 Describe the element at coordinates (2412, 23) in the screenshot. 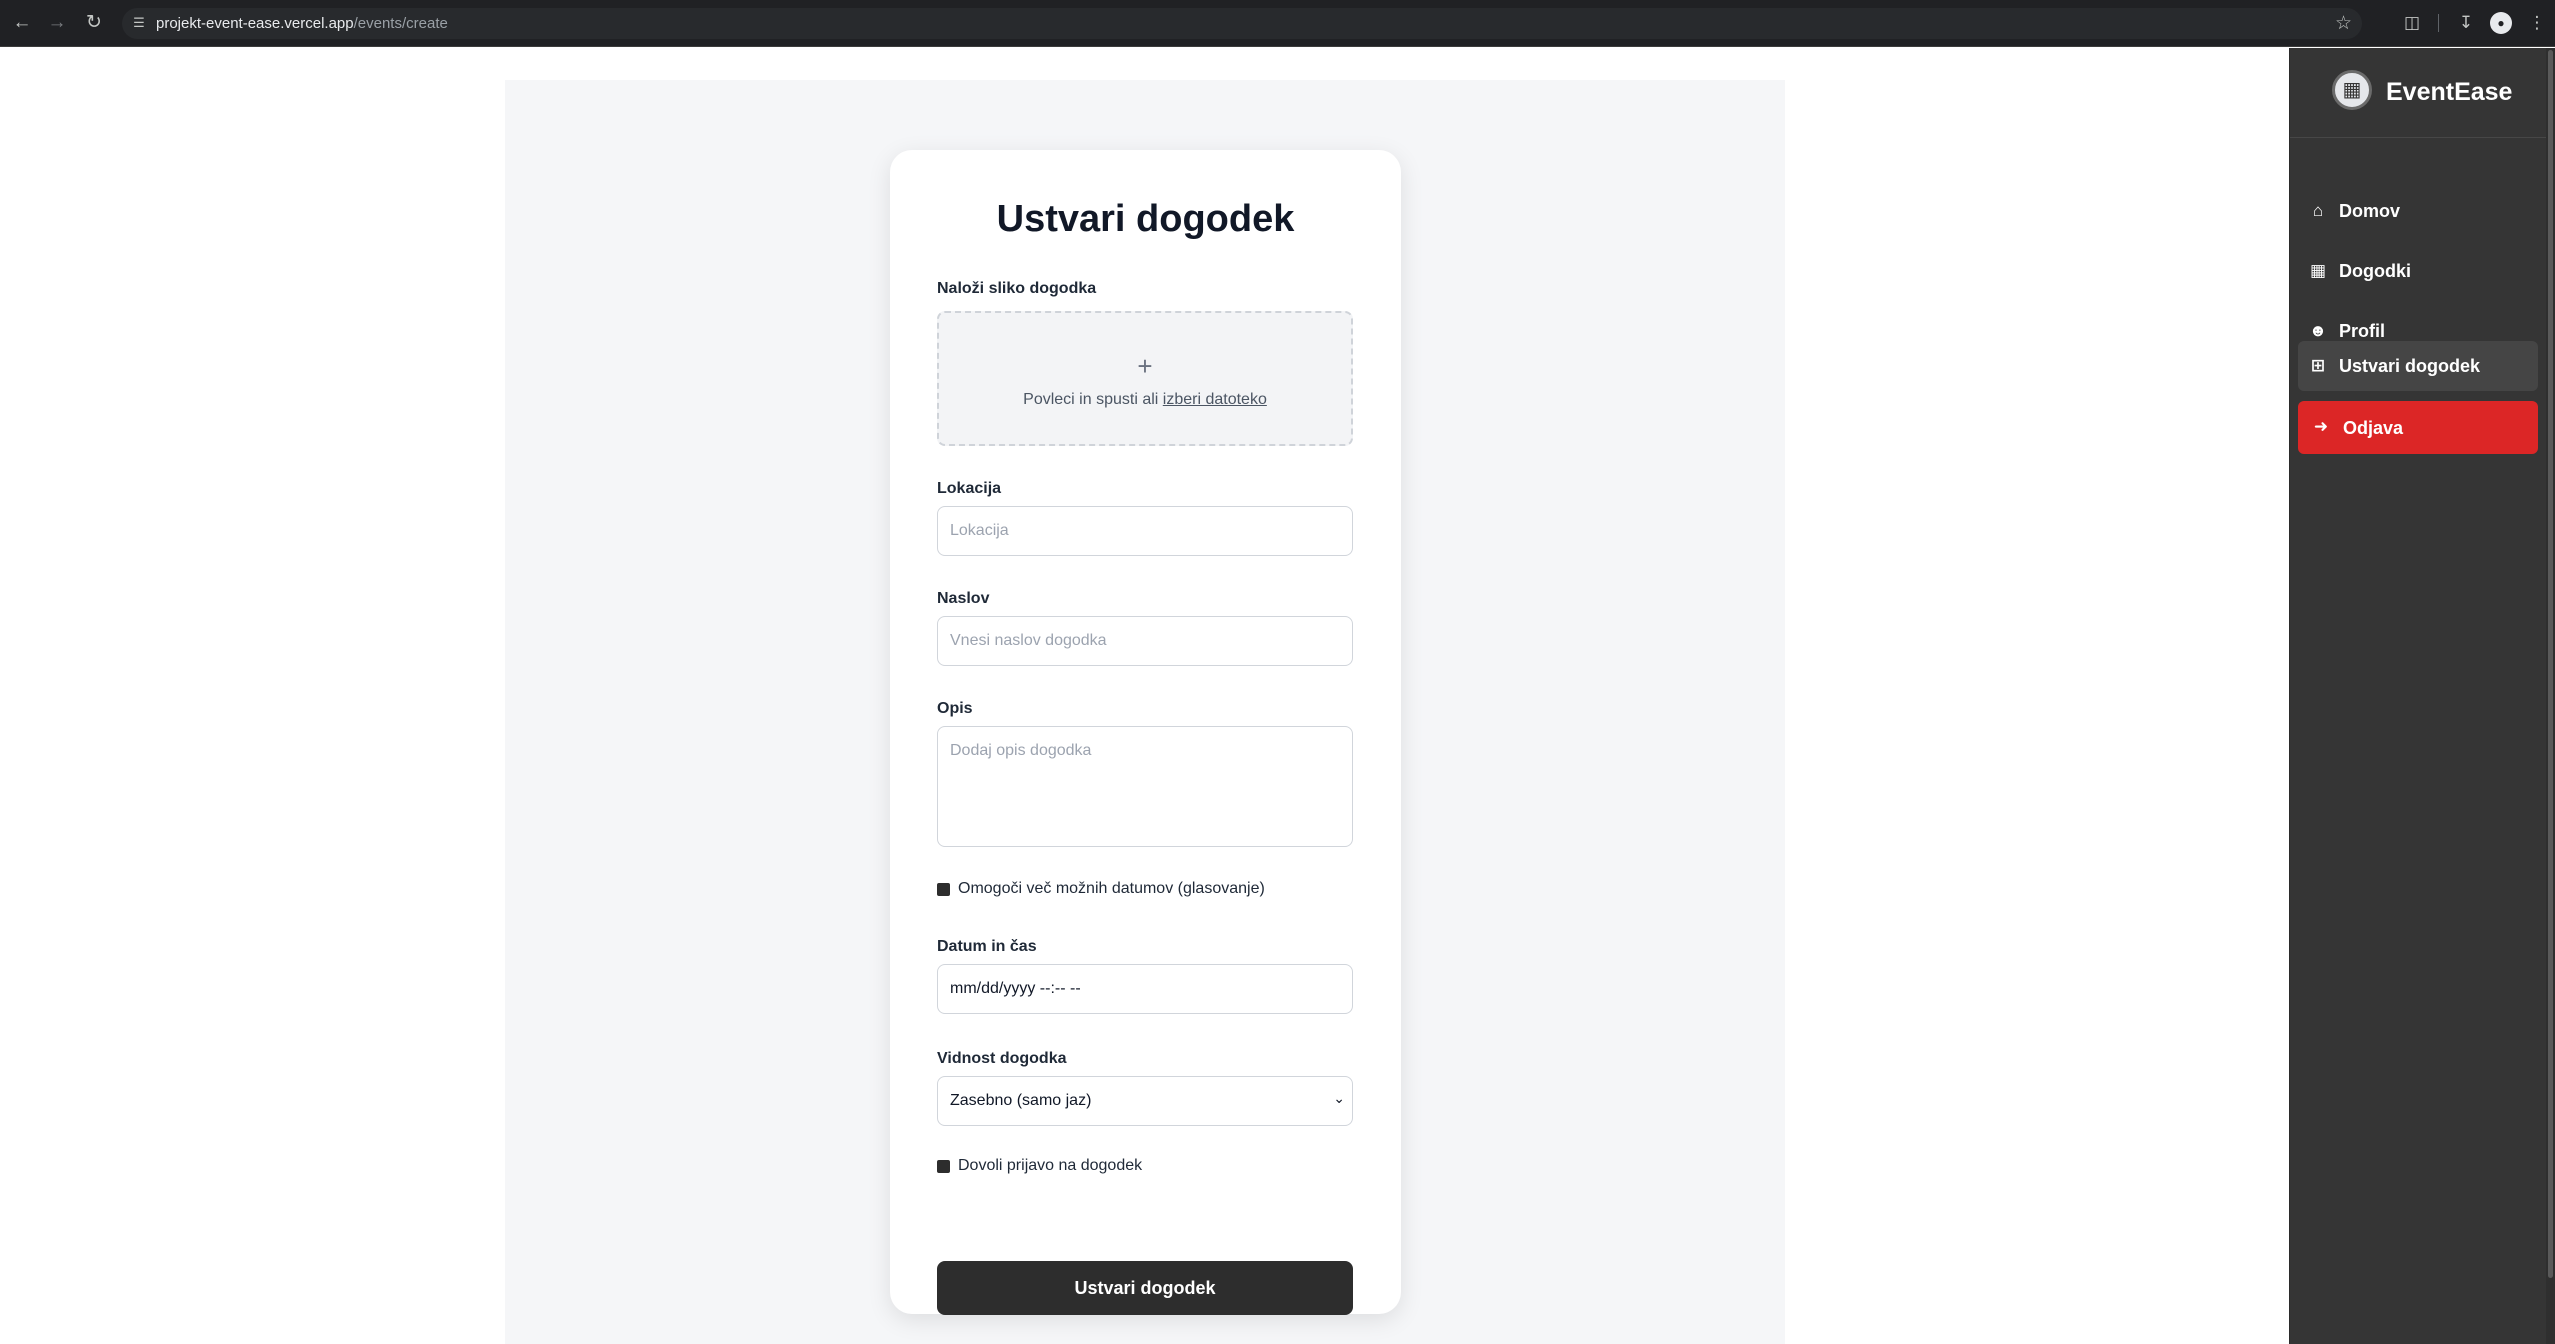

I see `extensions-icon: ◫` at that location.